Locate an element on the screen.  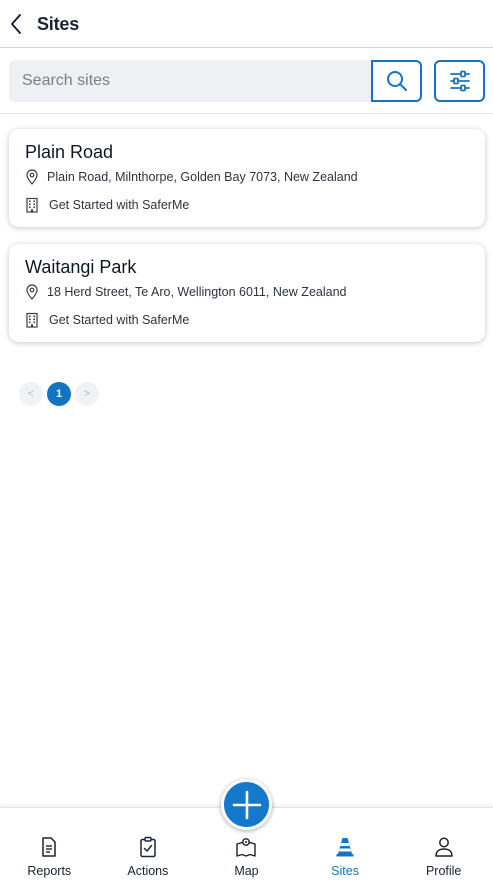
search-icon is located at coordinates (396, 81).